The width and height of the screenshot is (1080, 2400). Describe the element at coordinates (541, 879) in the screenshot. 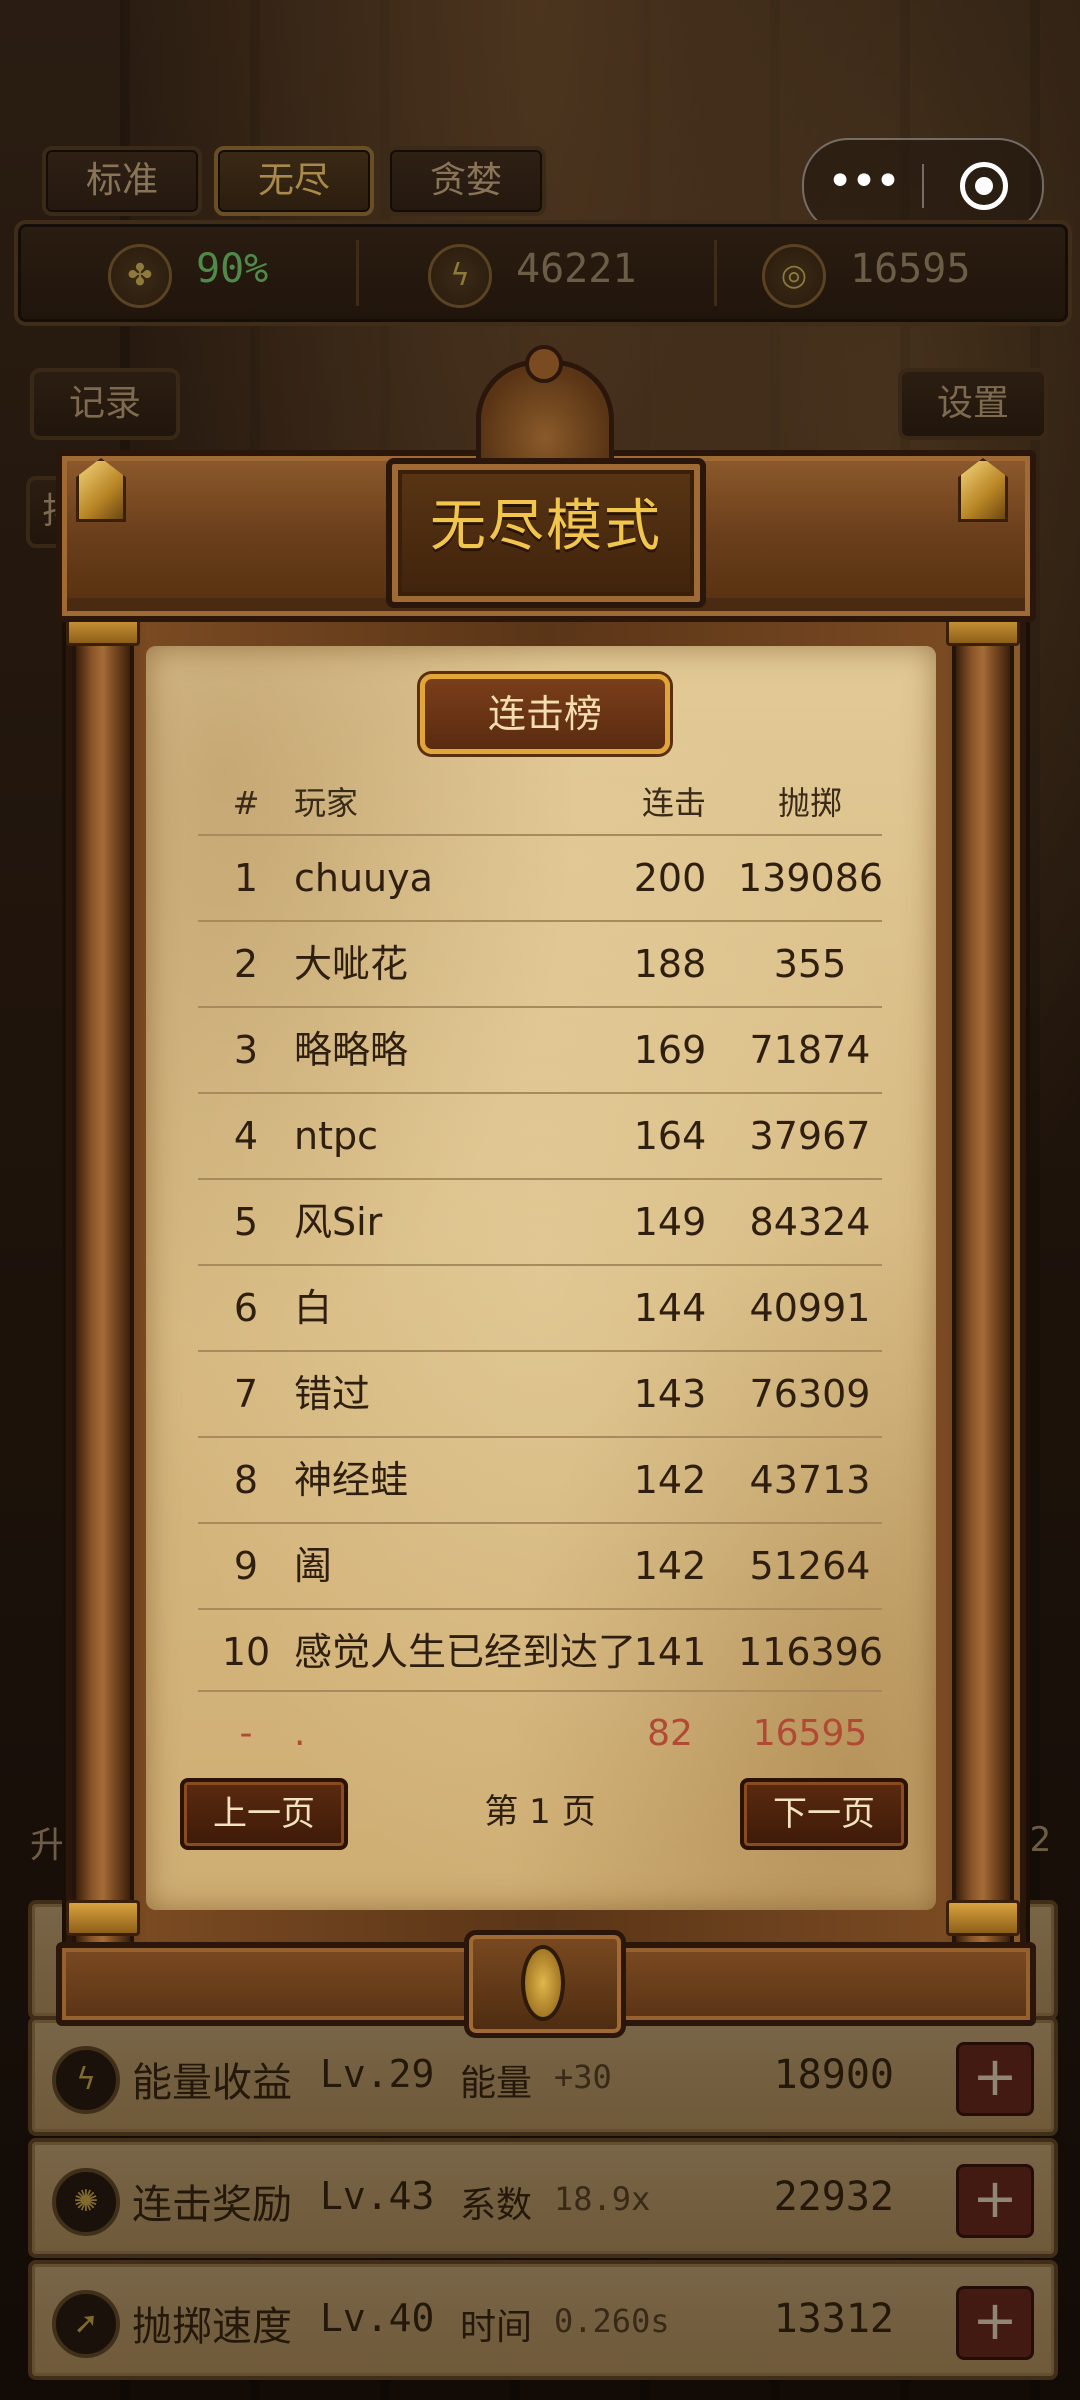

I see `table-row: 1 chuuya 200 139086` at that location.